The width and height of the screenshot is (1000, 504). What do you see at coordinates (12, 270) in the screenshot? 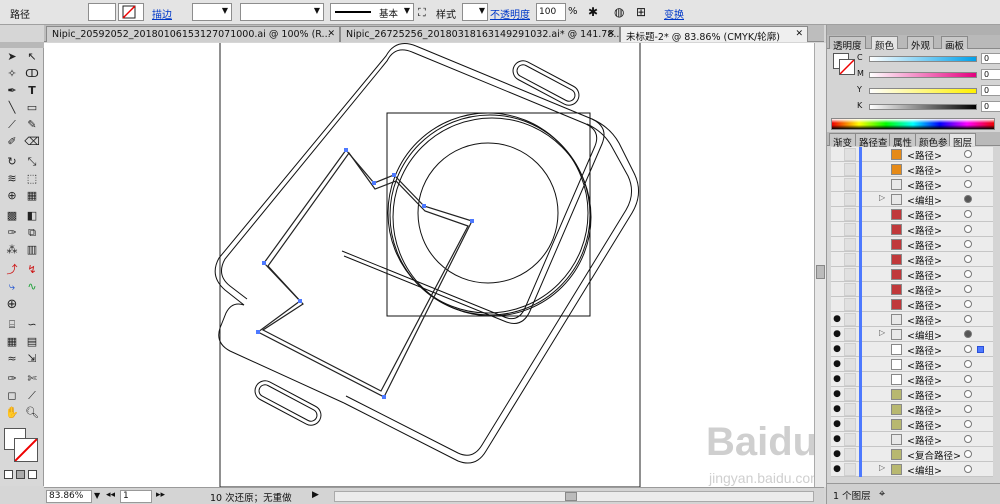
I see `artboard-tool-icon: ⤴` at bounding box center [12, 270].